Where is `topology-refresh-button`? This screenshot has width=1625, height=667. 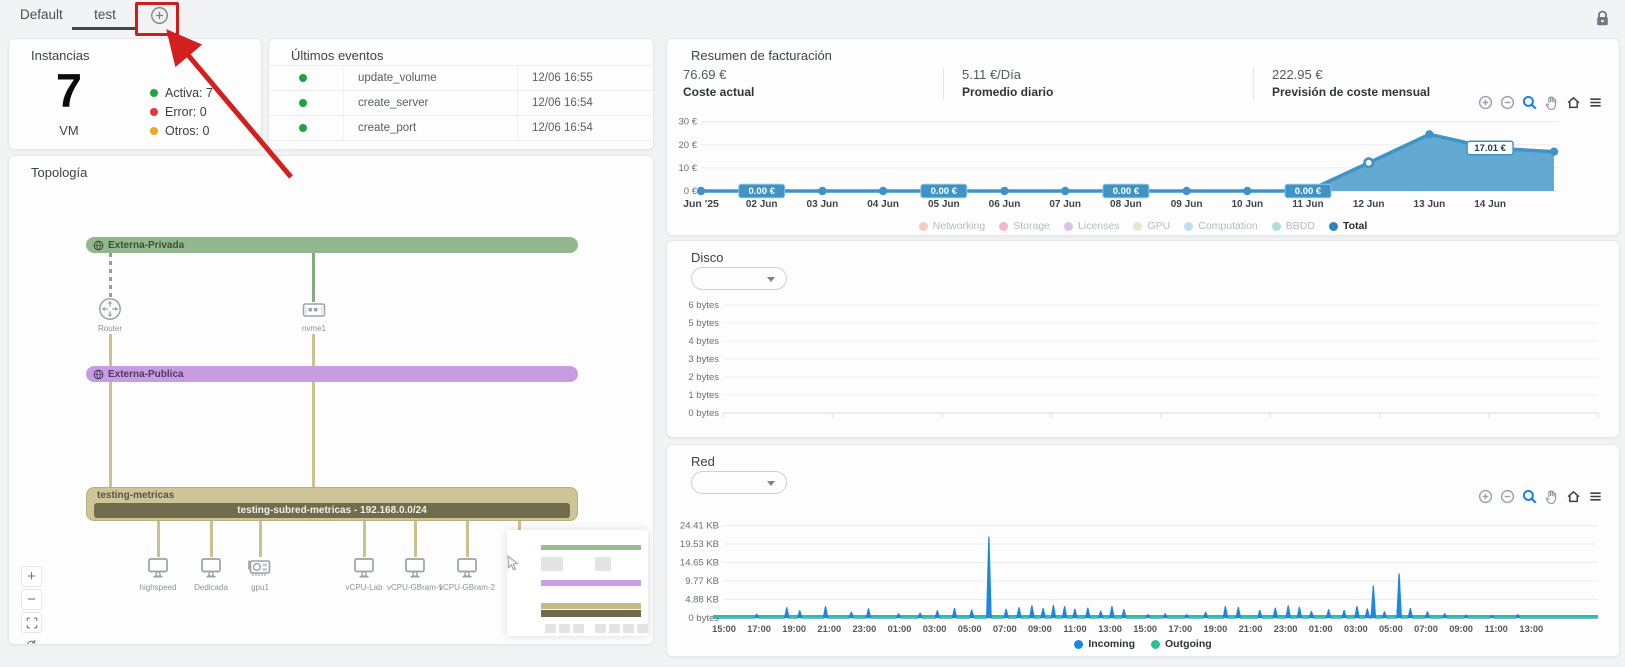
topology-refresh-button is located at coordinates (31, 639).